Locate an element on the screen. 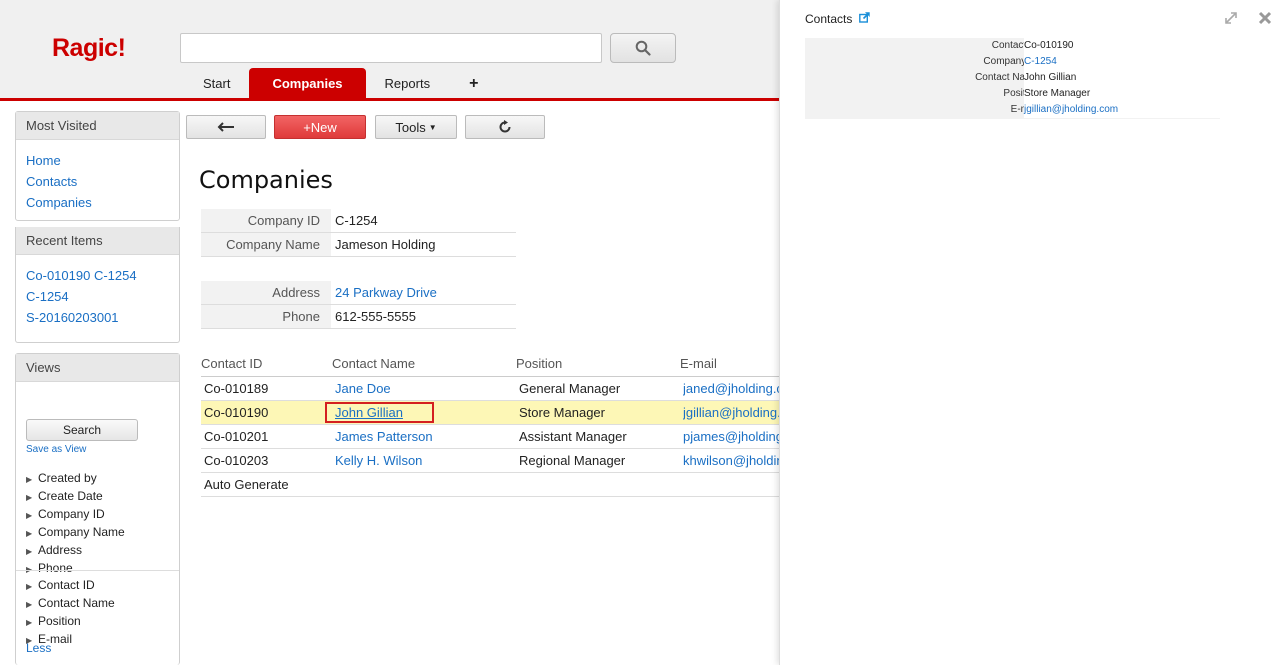 This screenshot has width=1280, height=665. recent-item: C-1254 is located at coordinates (97, 296).